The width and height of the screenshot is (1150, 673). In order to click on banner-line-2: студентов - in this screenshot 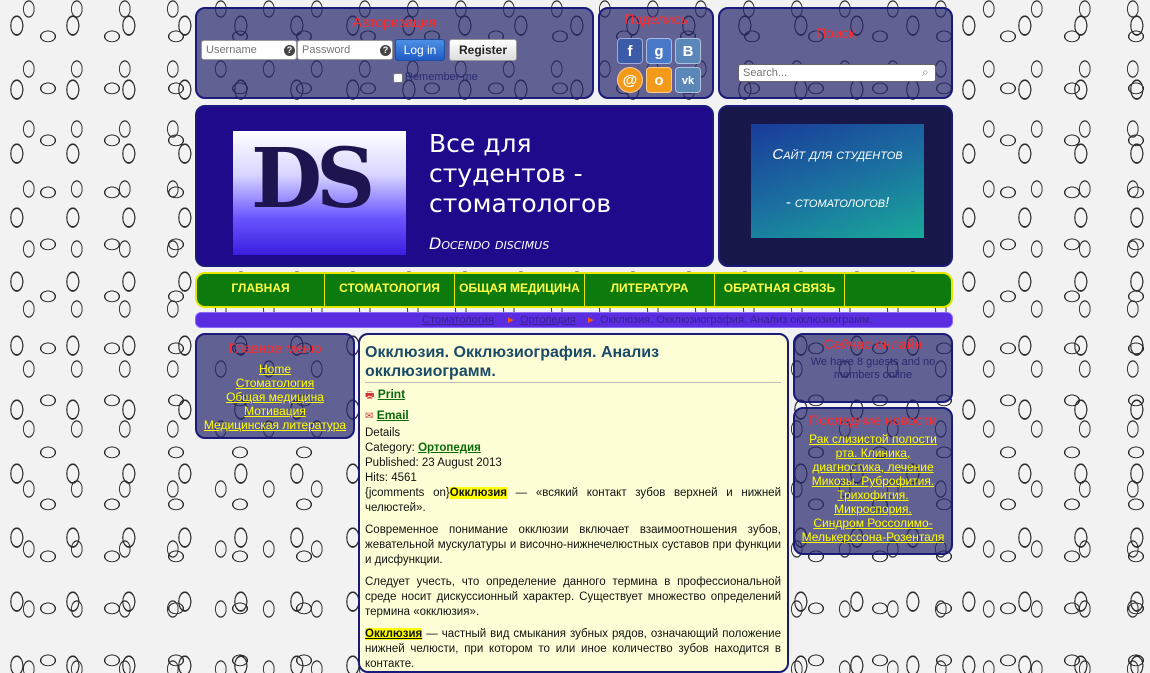, I will do `click(506, 173)`.